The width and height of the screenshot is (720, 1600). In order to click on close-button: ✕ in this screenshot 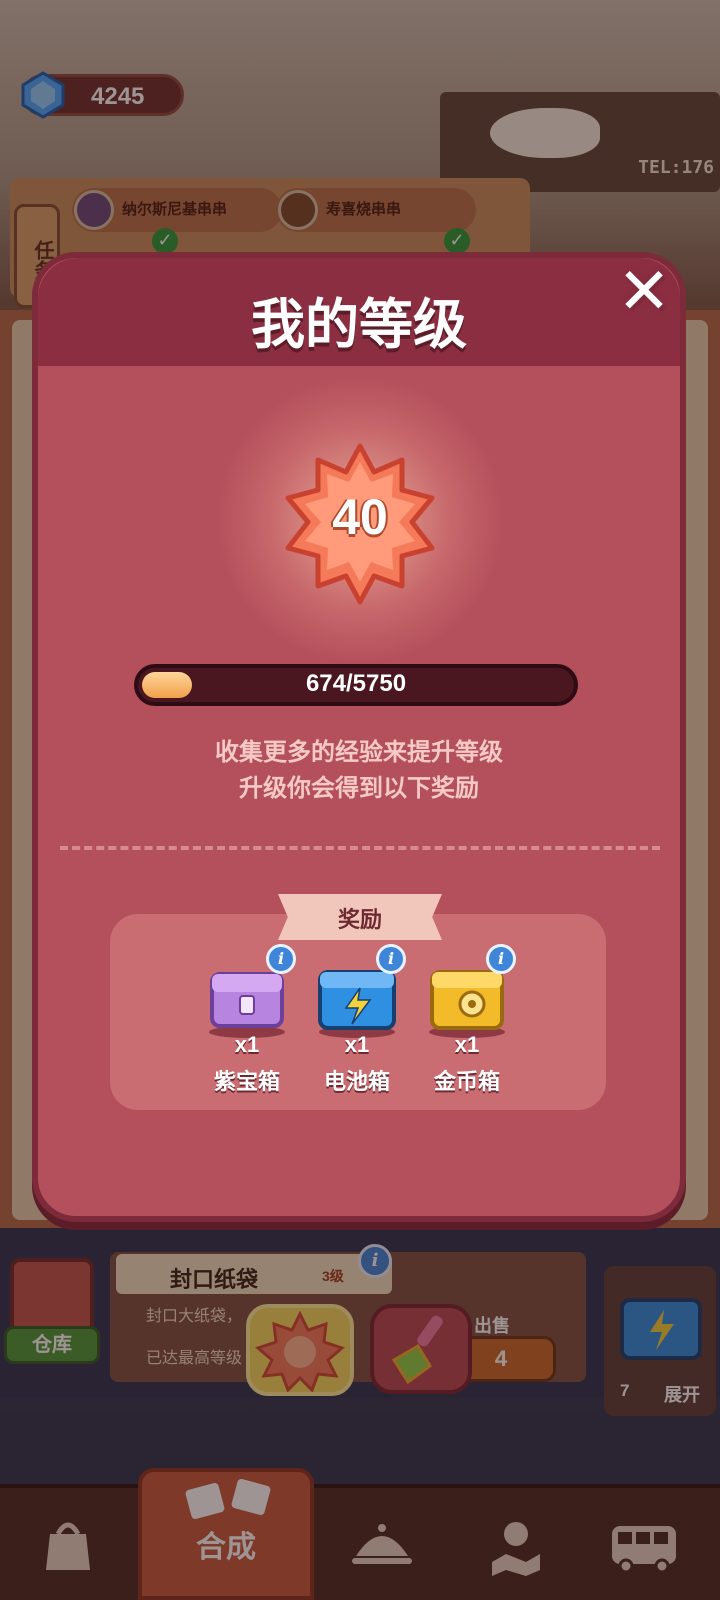, I will do `click(644, 293)`.